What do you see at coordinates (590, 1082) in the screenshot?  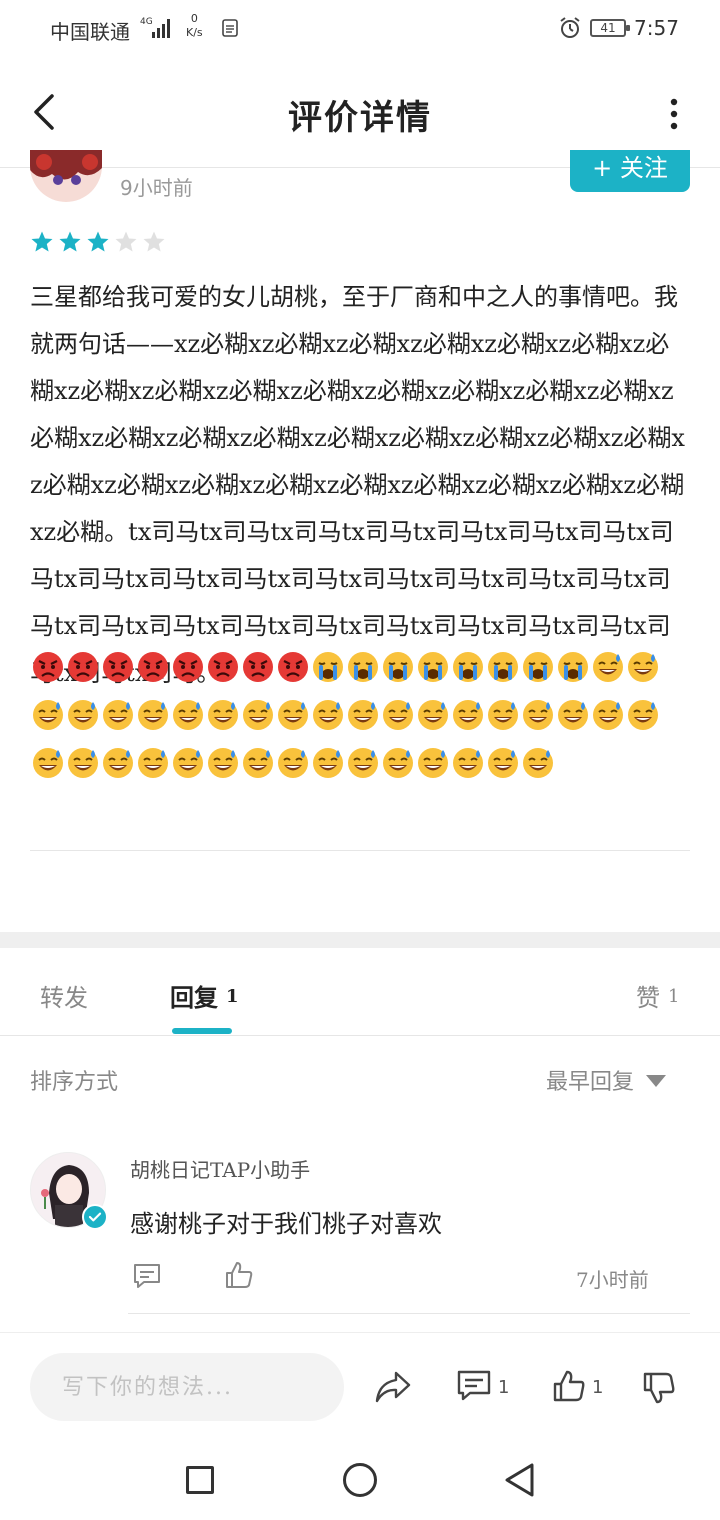 I see `sort-selected-value: 最早回复` at bounding box center [590, 1082].